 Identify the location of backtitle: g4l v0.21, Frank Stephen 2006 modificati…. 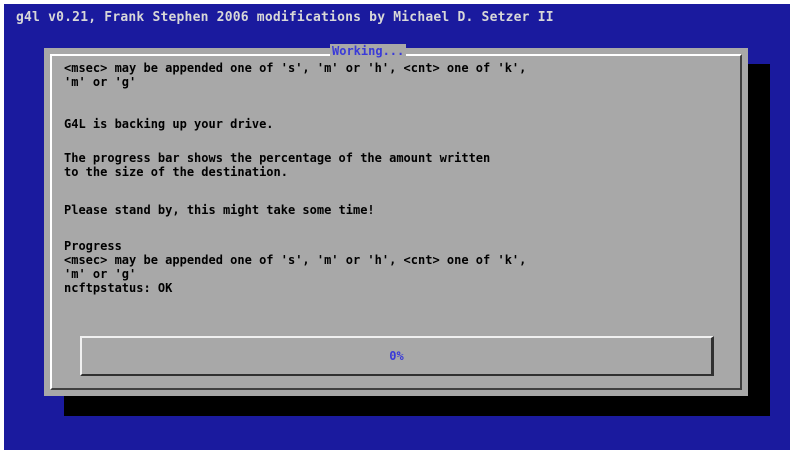
(285, 17).